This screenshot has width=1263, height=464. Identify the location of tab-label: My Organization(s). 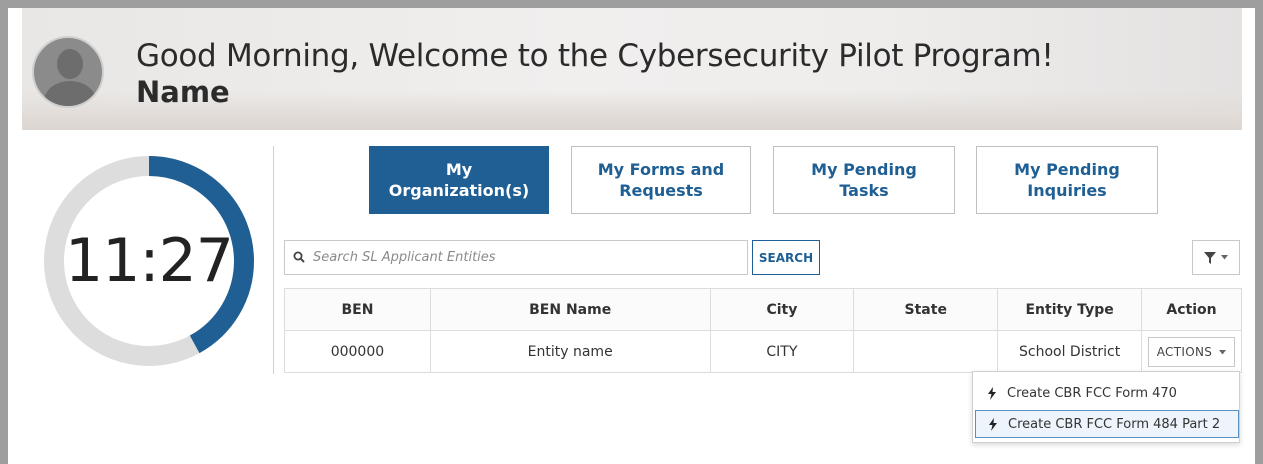
(459, 180).